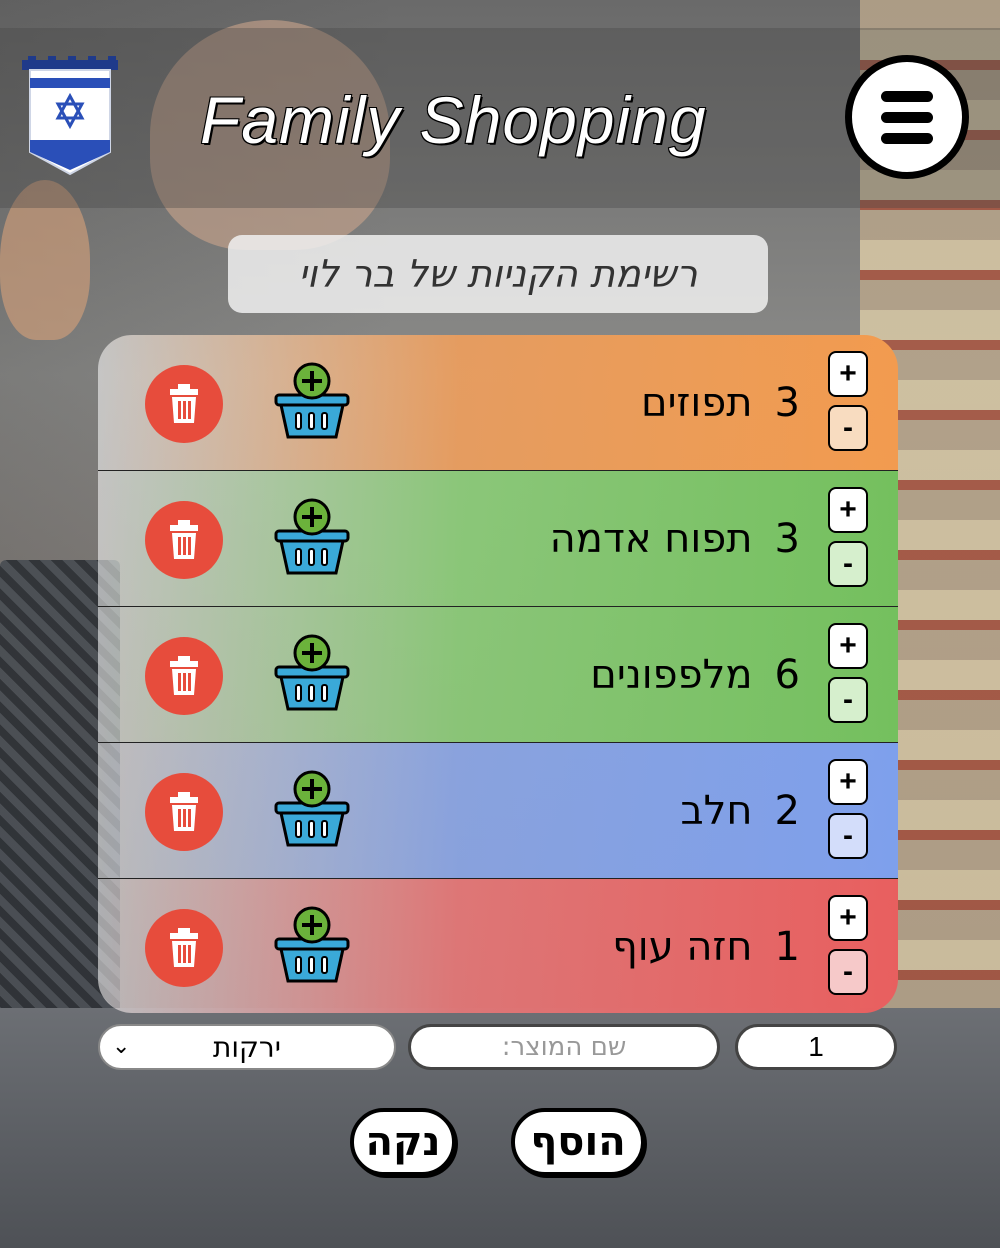  Describe the element at coordinates (453, 120) in the screenshot. I see `app-title: Family Shopping` at that location.